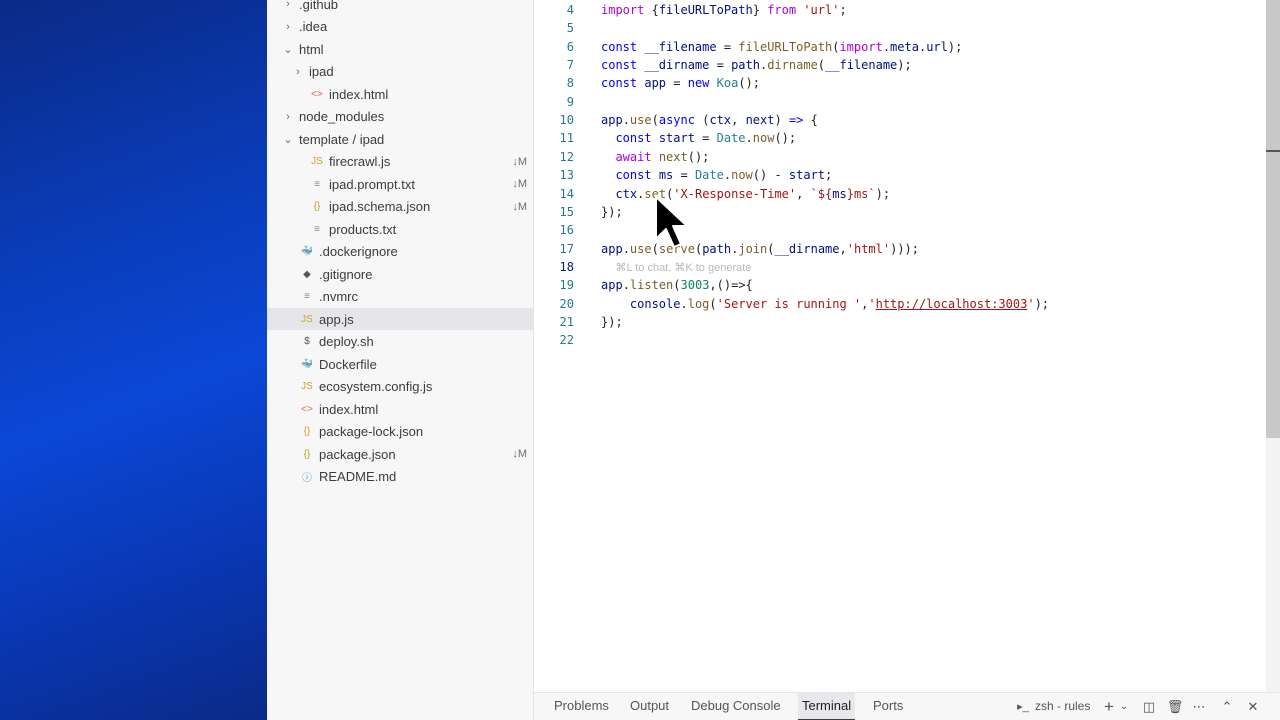 The height and width of the screenshot is (720, 1280). I want to click on line-number: 21, so click(566, 321).